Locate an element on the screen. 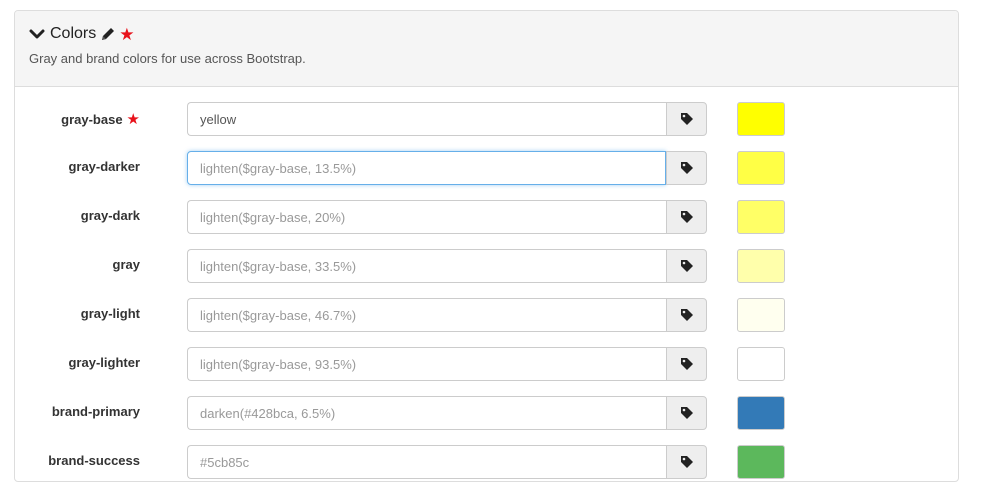 The height and width of the screenshot is (482, 989). color-label-text: brand-primary is located at coordinates (95, 411).